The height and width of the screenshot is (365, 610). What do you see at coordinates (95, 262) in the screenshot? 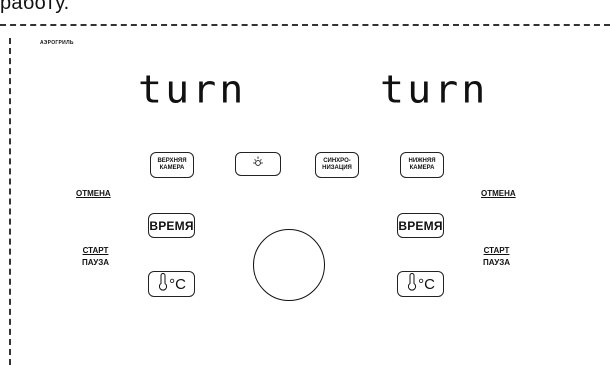
I see `pause-left-label: ПАУЗА` at bounding box center [95, 262].